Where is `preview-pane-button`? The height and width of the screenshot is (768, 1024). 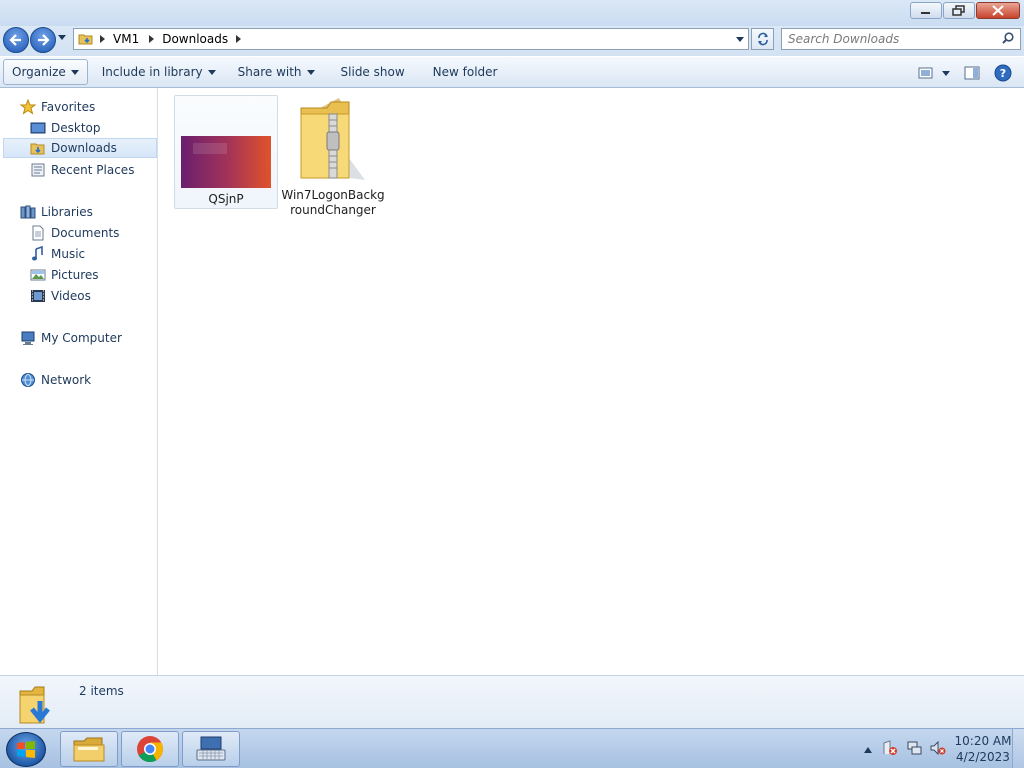 preview-pane-button is located at coordinates (972, 73).